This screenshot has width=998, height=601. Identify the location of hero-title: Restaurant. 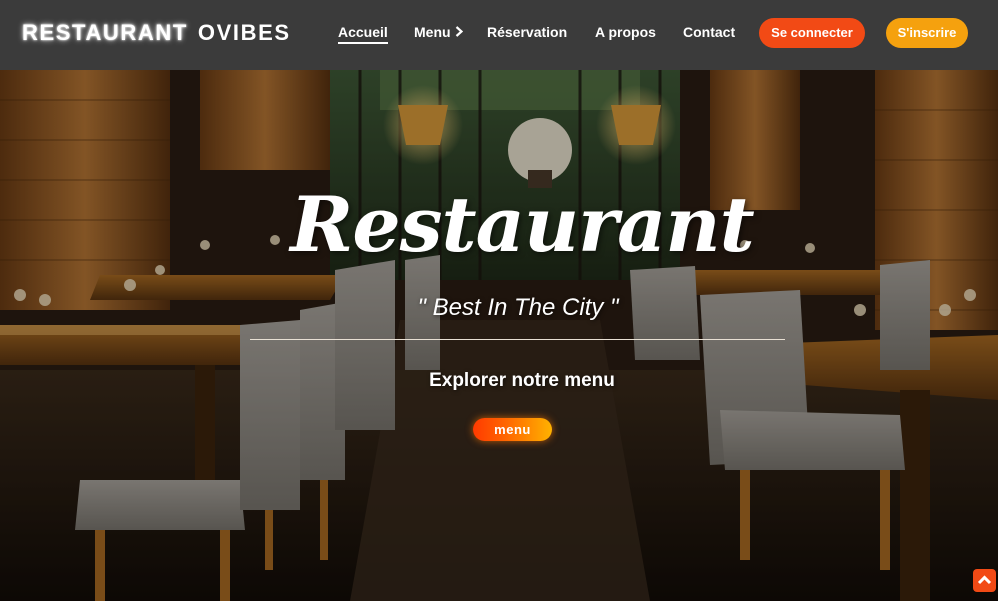
(522, 224).